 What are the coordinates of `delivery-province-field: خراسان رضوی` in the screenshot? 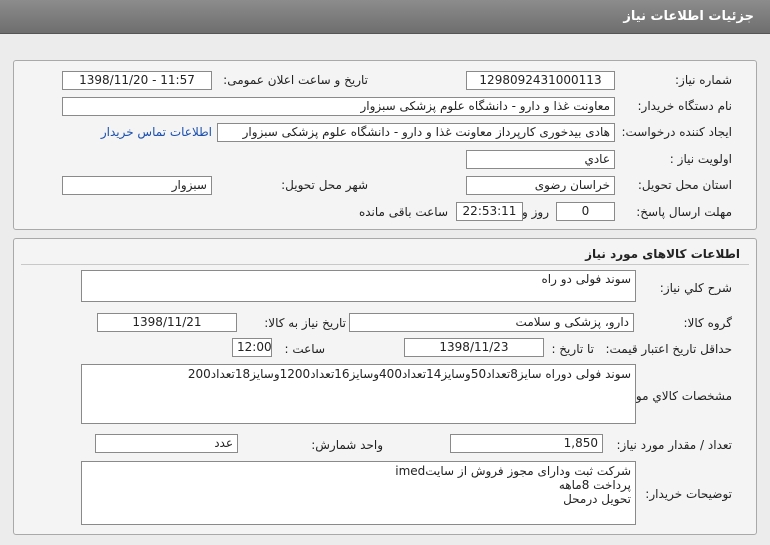 It's located at (540, 185).